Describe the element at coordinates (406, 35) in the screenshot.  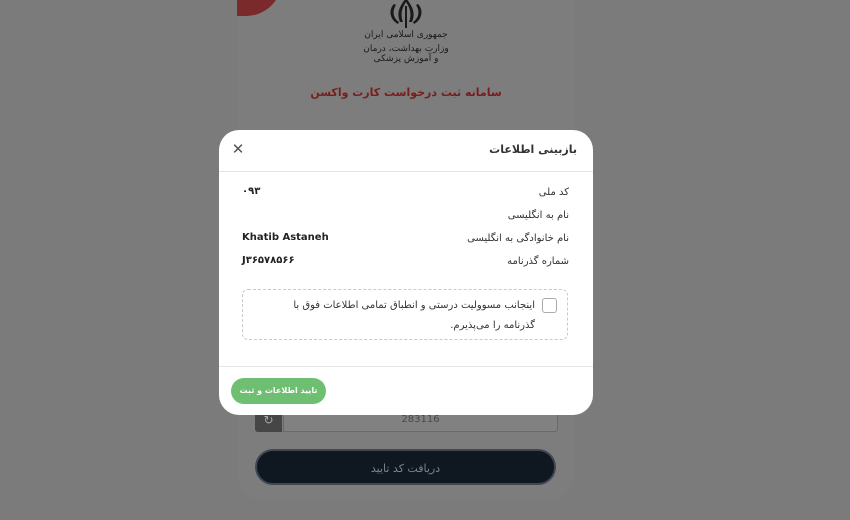
I see `ministry-name-line1: جمهوری اسلامی ایران` at that location.